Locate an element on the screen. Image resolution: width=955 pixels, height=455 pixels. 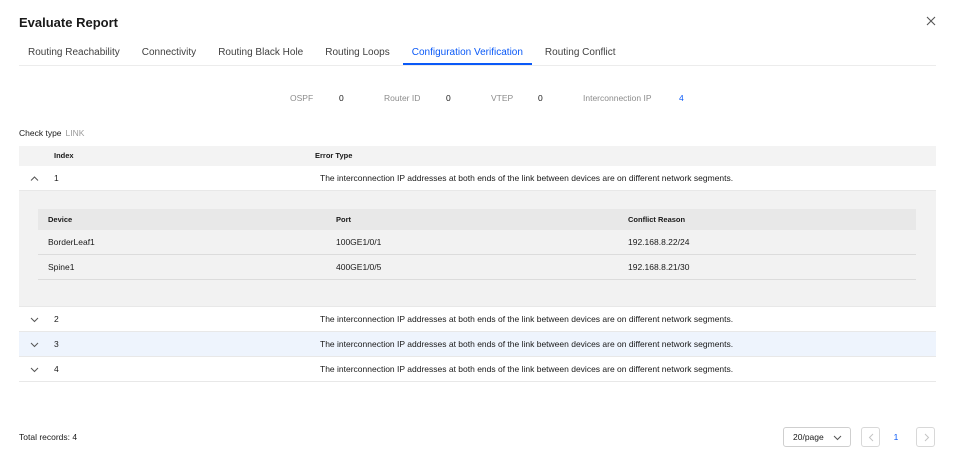
row-index: 1 is located at coordinates (56, 178).